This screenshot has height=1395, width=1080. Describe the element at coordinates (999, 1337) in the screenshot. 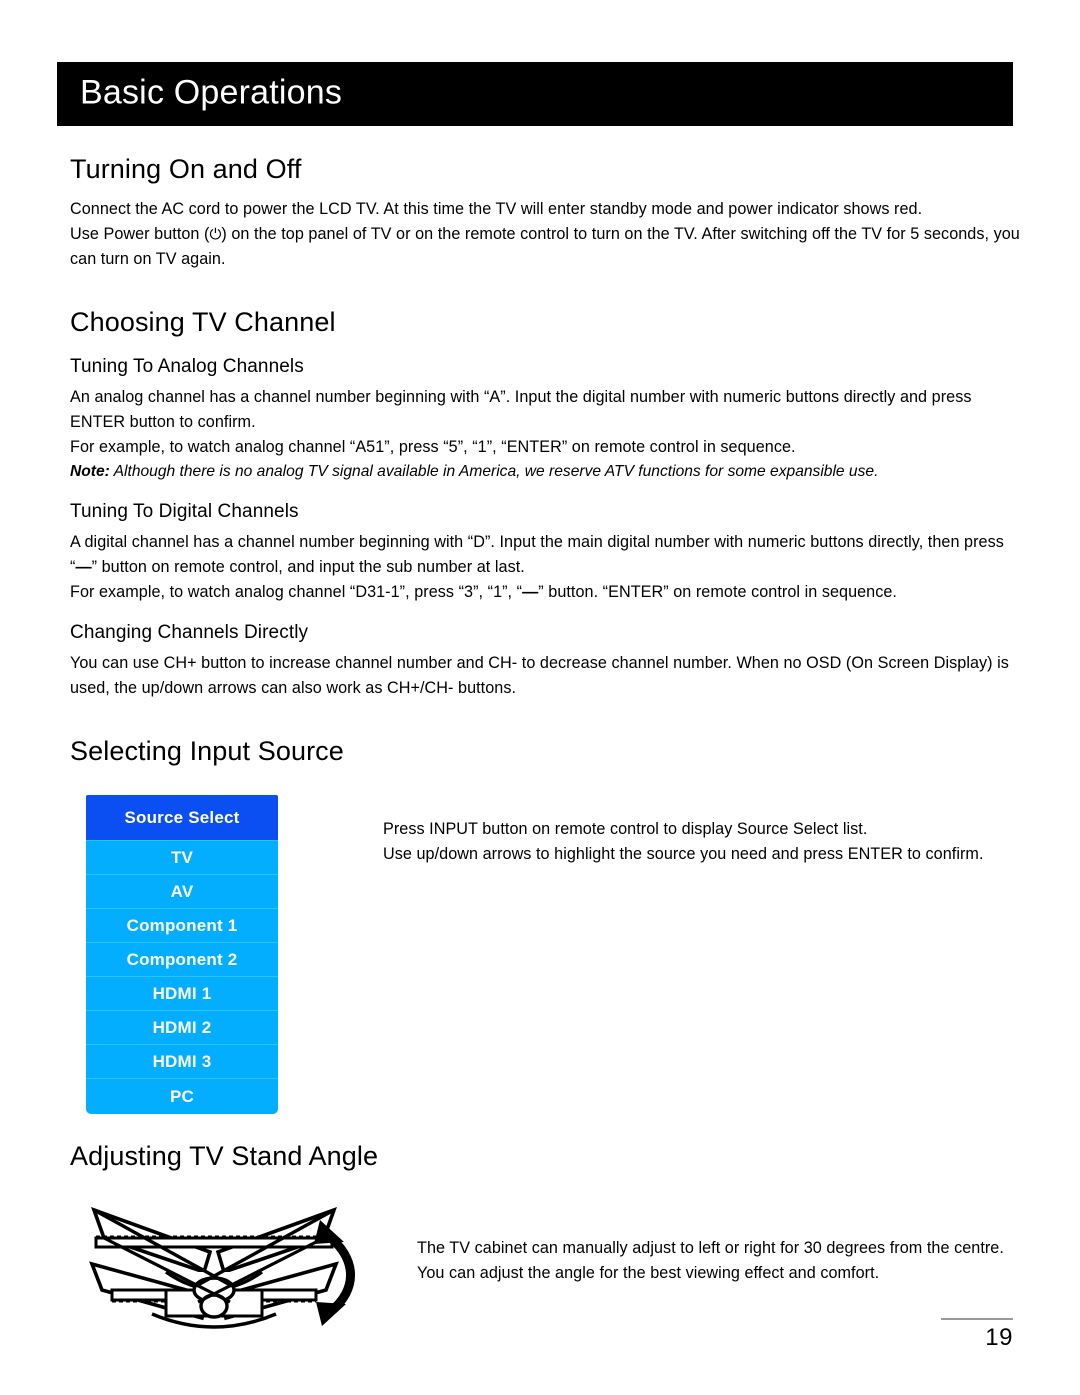

I see `page-number: 19` at that location.